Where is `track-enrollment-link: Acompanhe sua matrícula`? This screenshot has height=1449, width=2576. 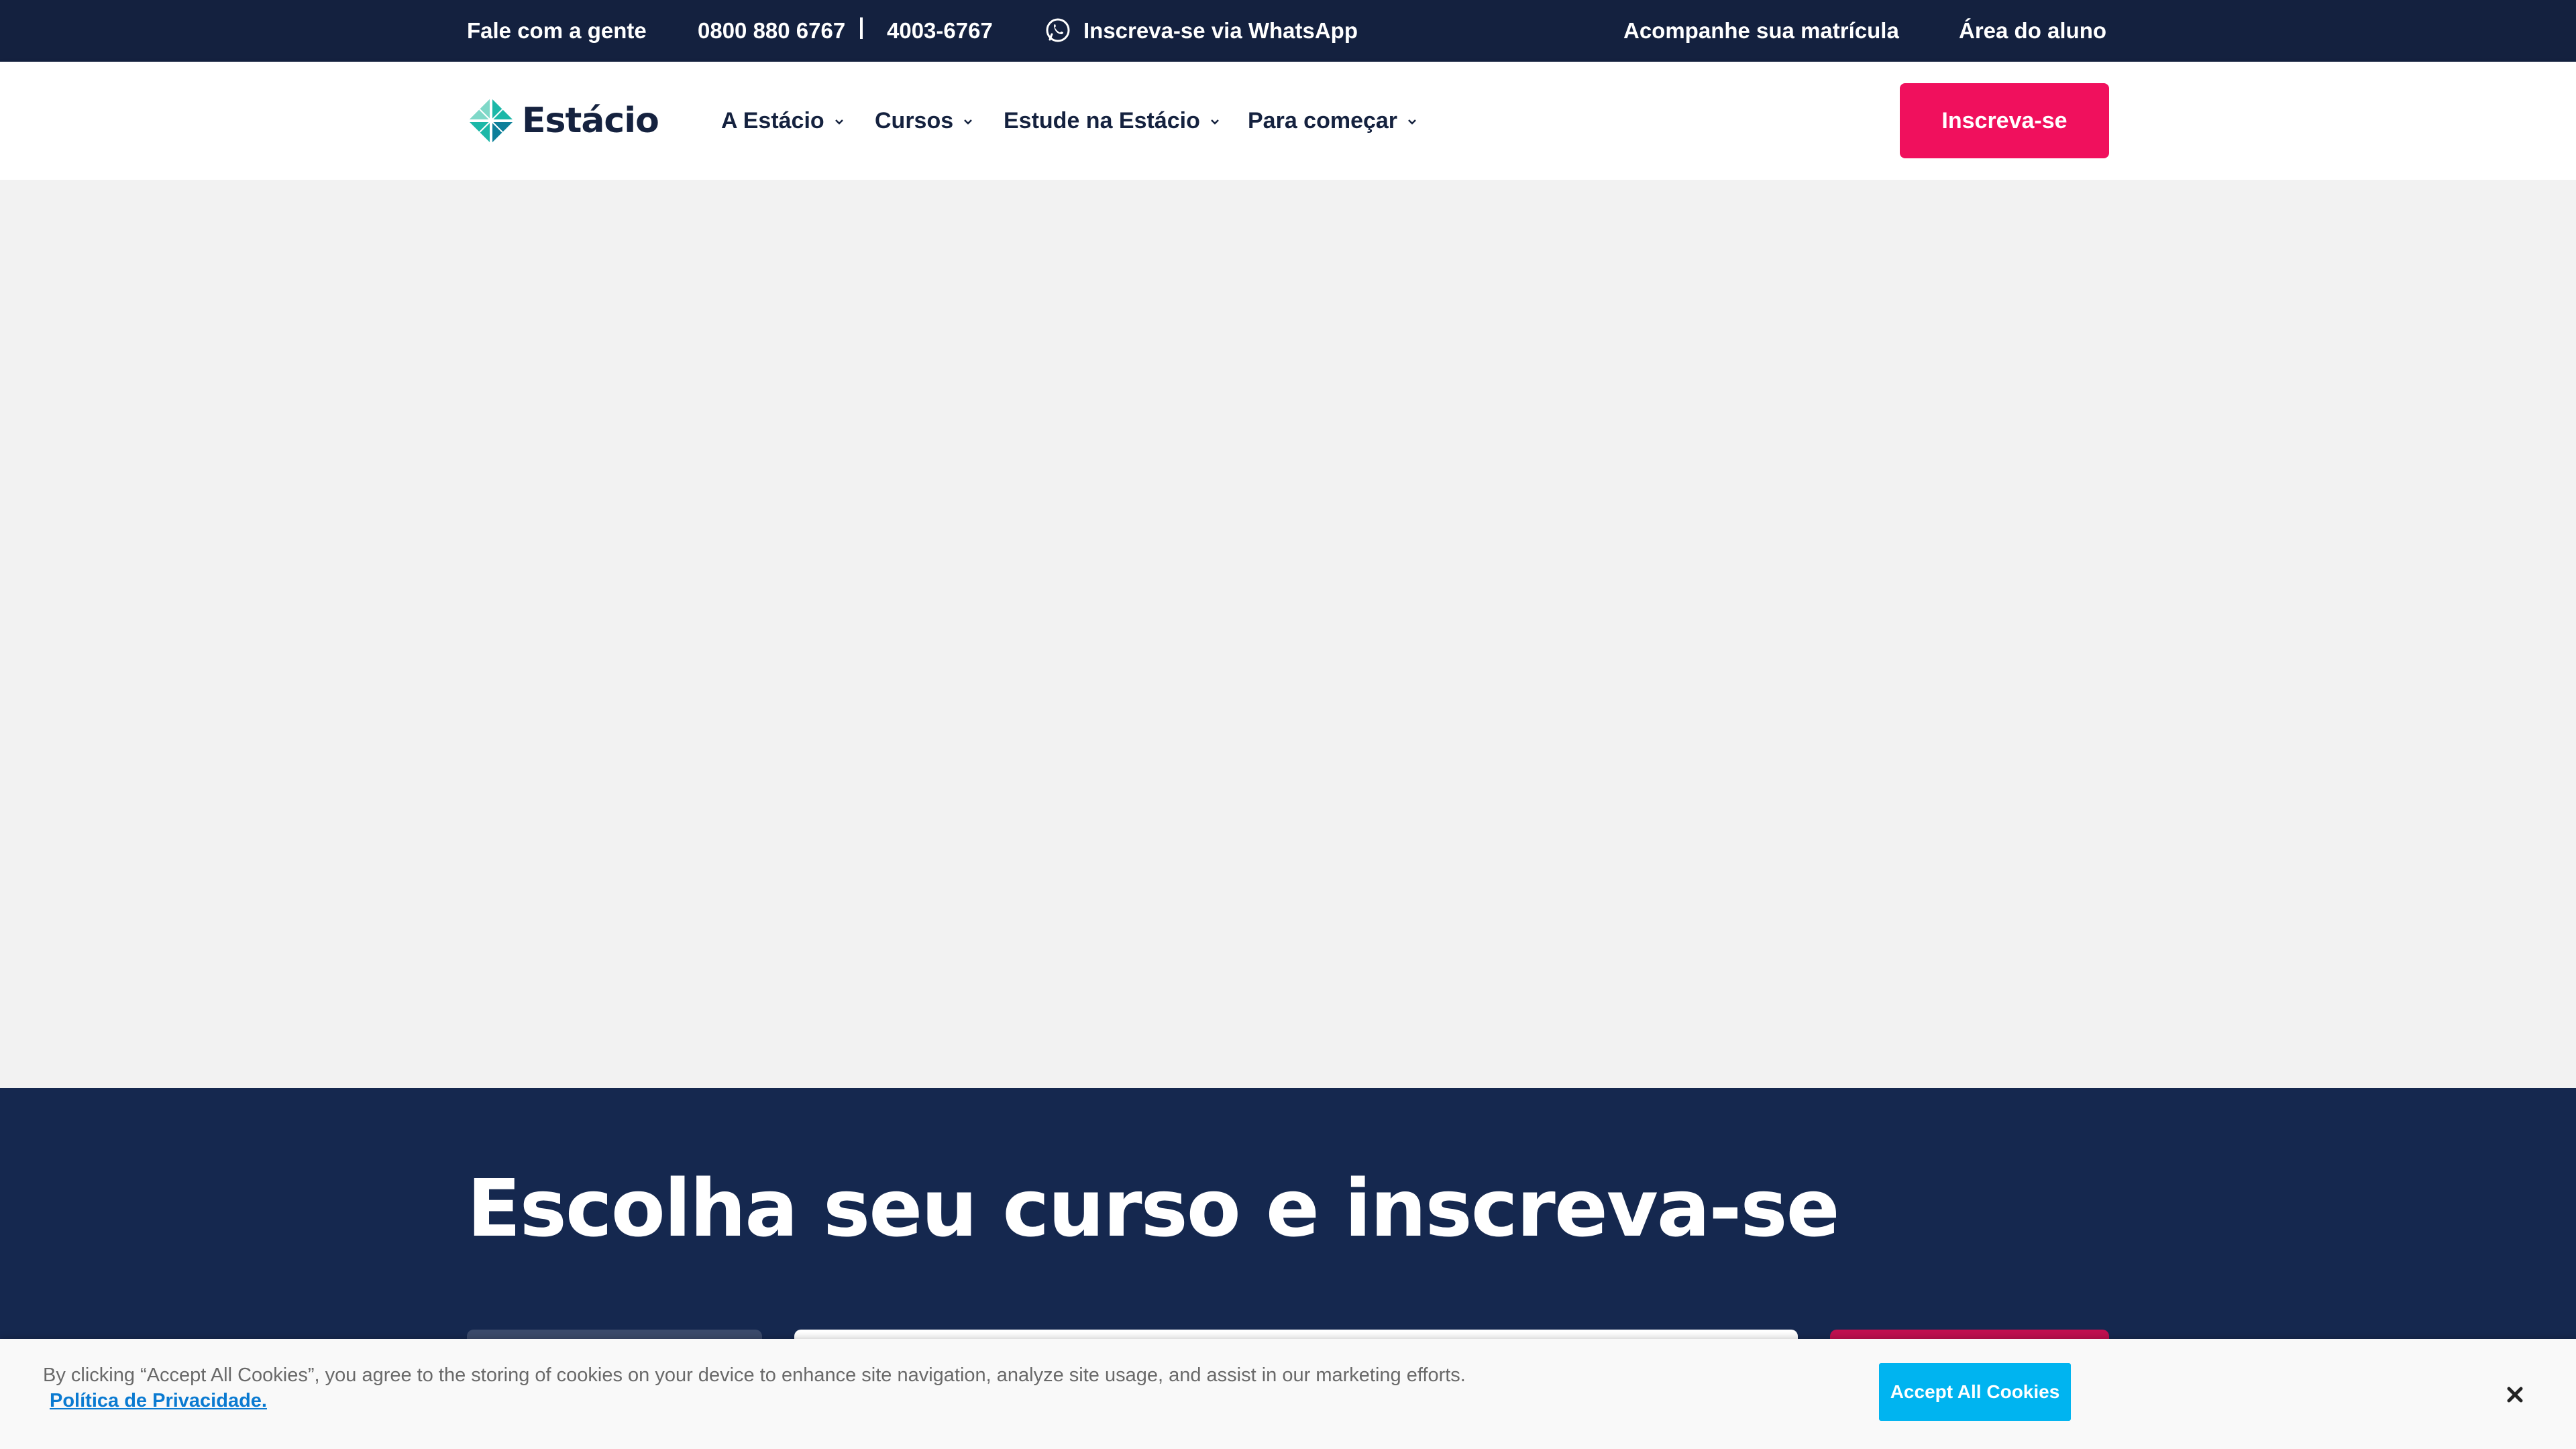
track-enrollment-link: Acompanhe sua matrícula is located at coordinates (1761, 31).